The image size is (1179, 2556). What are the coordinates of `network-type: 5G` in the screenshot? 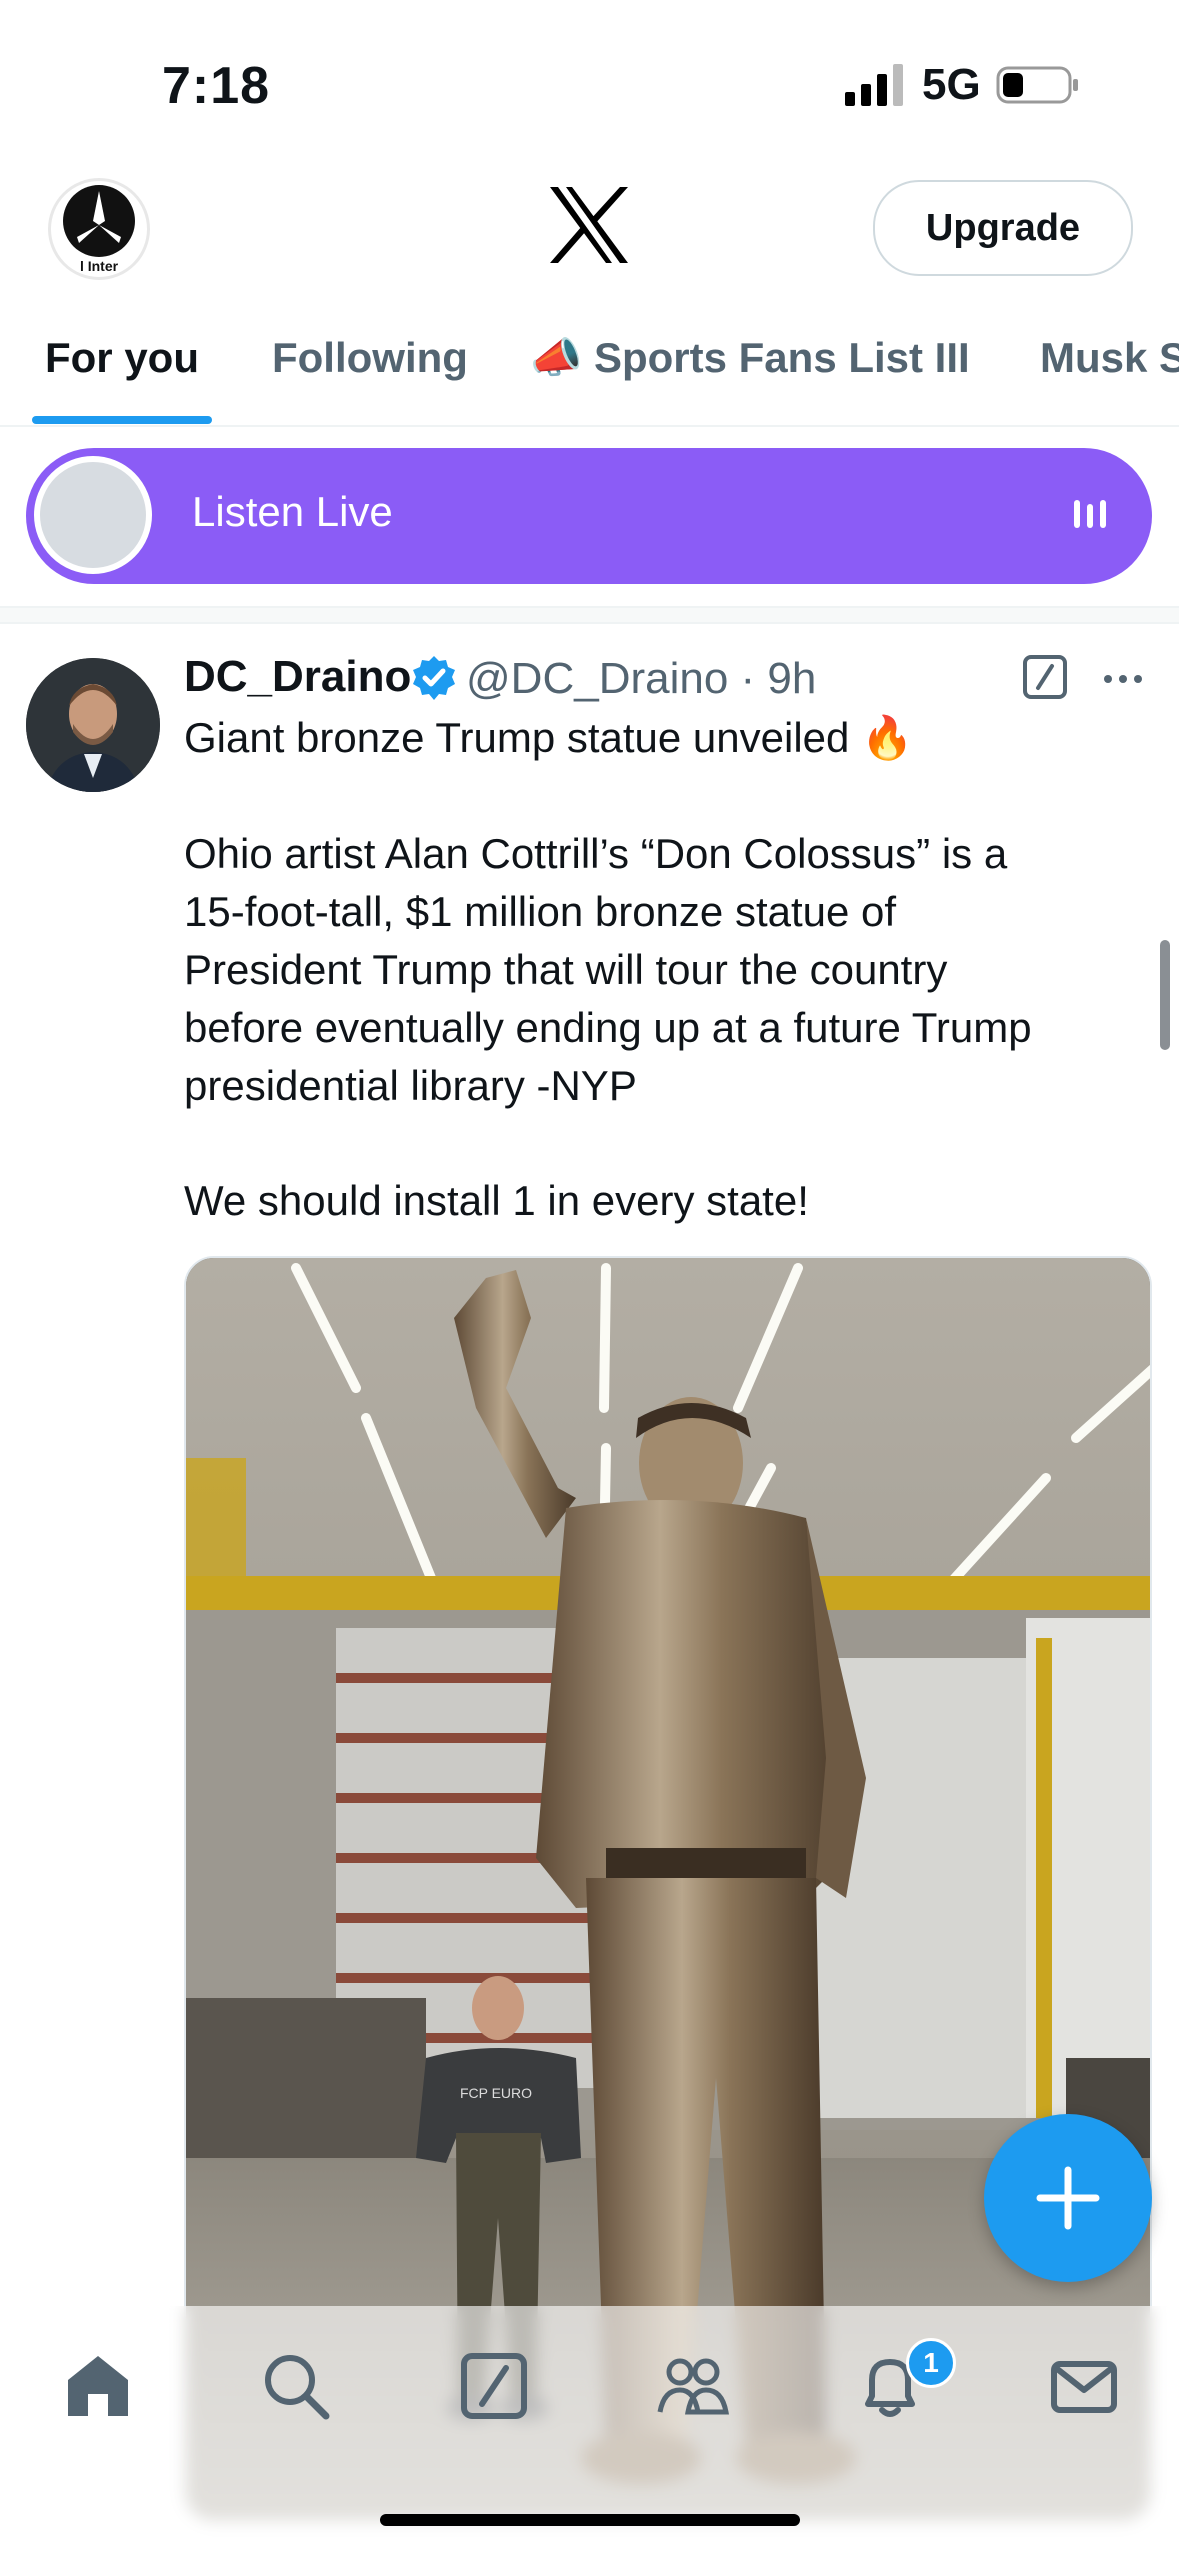 It's located at (951, 84).